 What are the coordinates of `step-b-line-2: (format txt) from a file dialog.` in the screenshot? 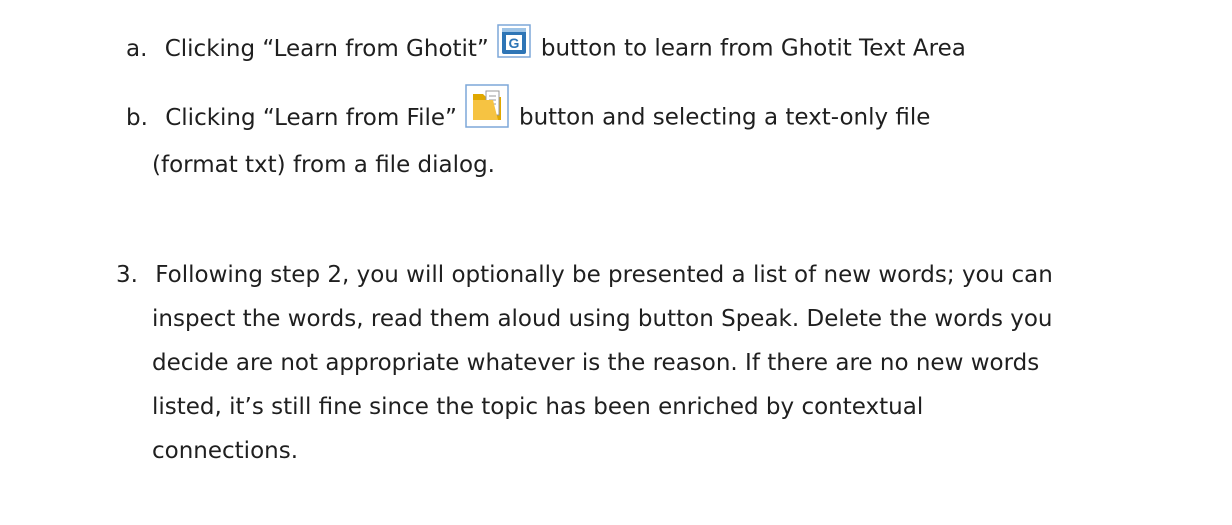 It's located at (323, 165).